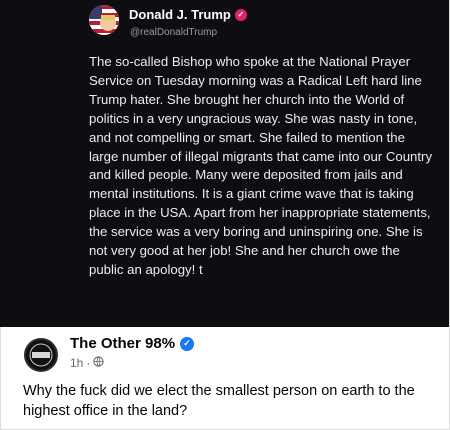 The height and width of the screenshot is (430, 450). I want to click on post-meta: 1h ·, so click(87, 363).